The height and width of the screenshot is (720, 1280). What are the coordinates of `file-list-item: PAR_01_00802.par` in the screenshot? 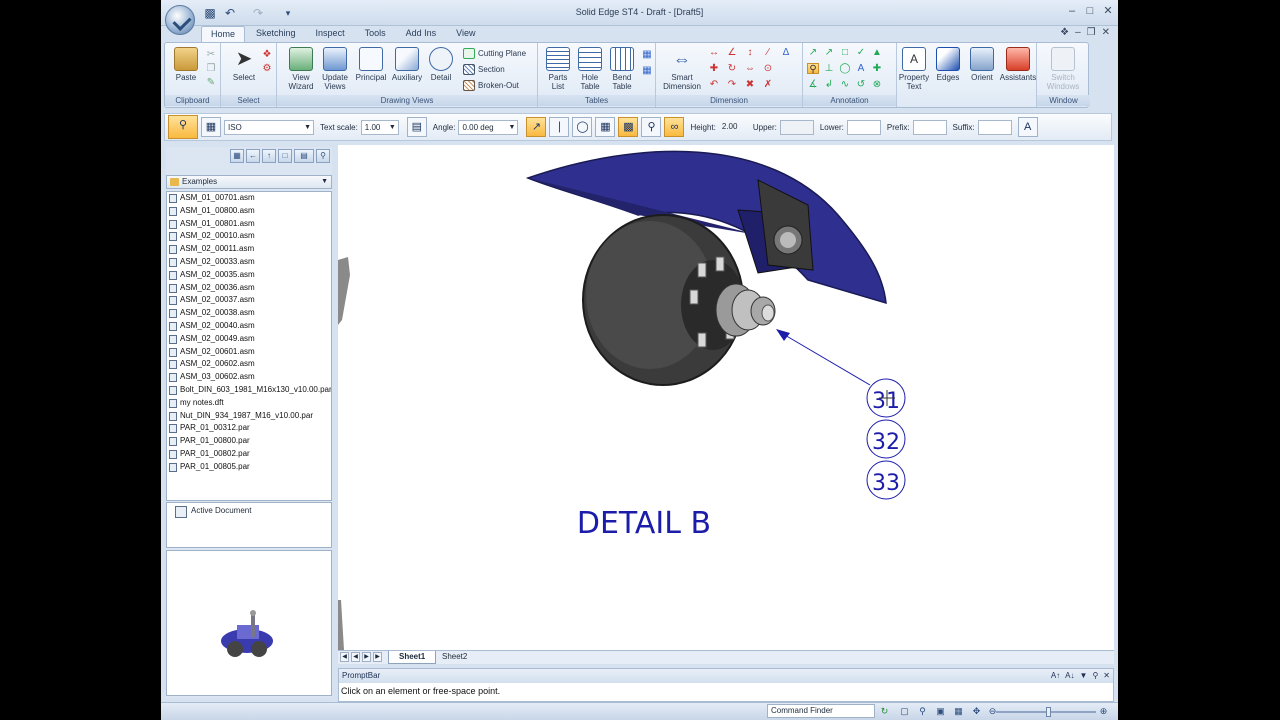 It's located at (249, 454).